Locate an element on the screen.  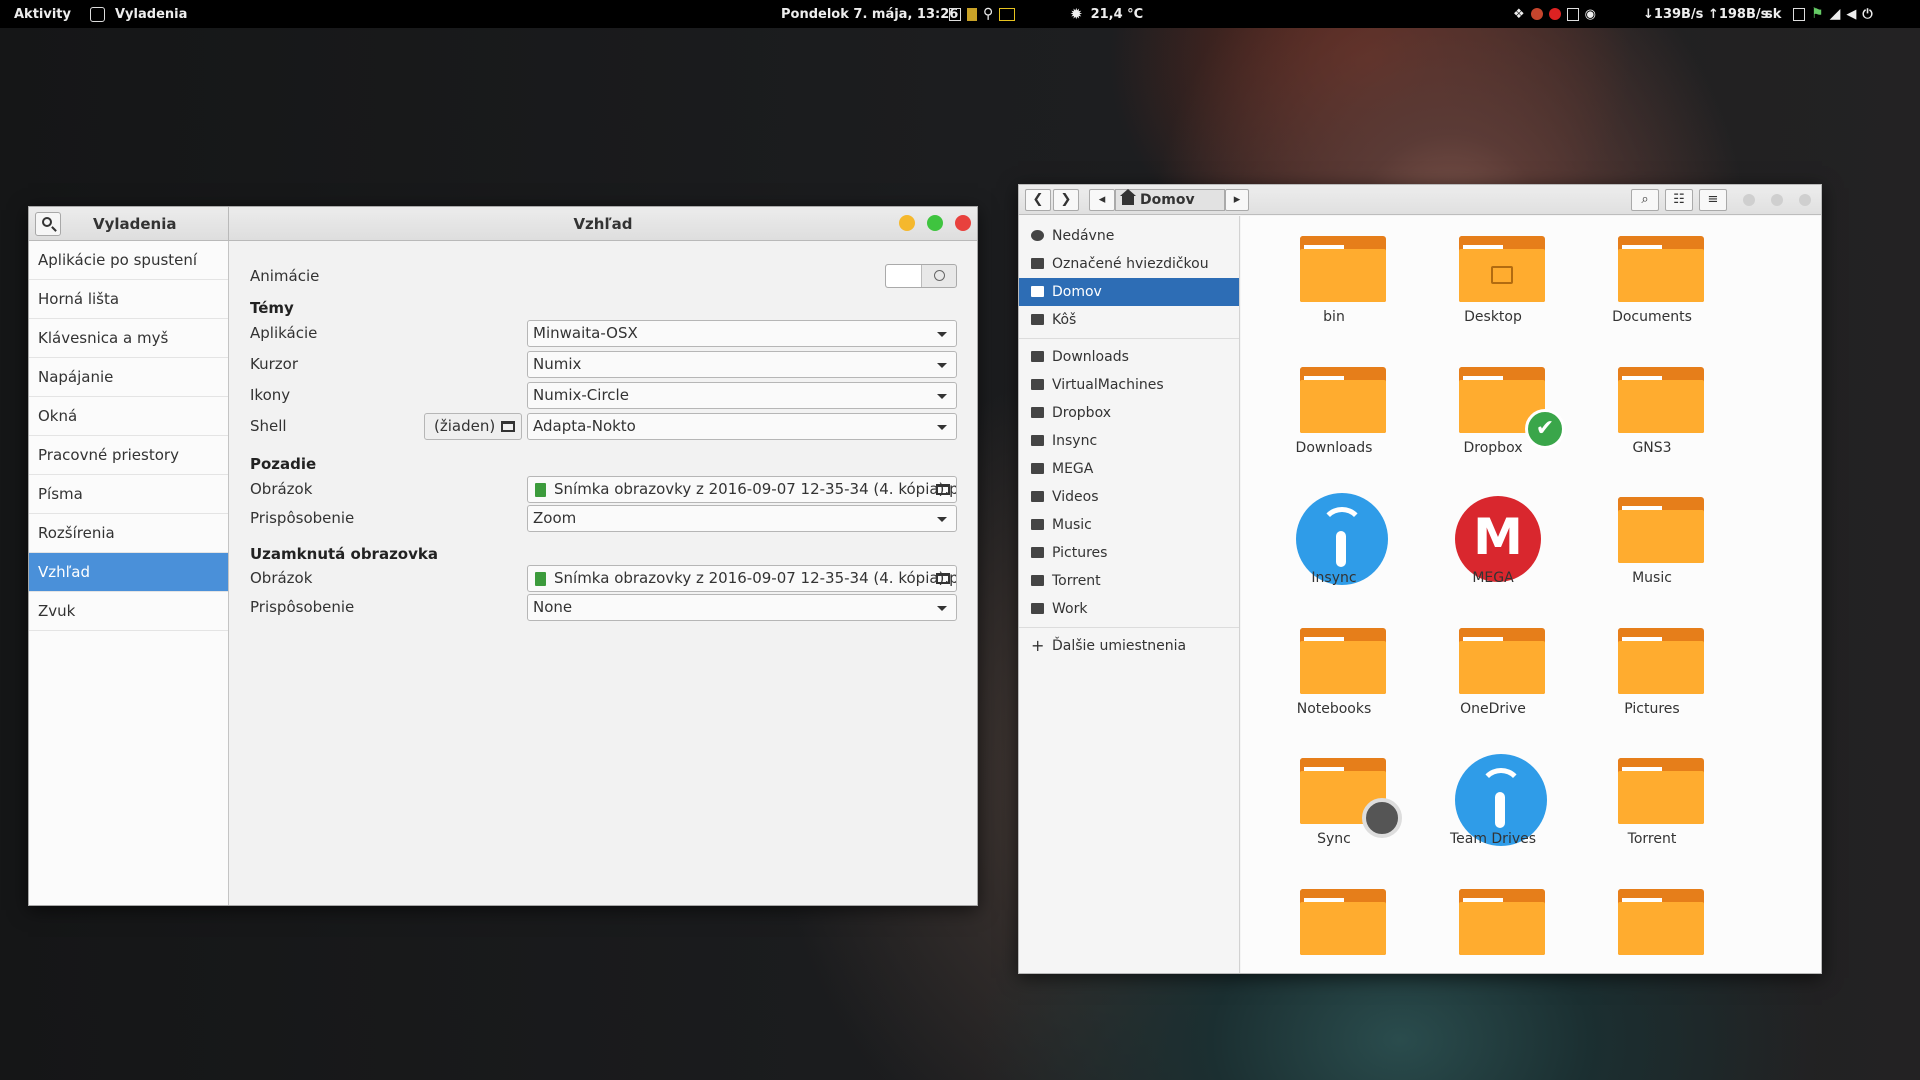
file-item-sync: Sync is located at coordinates (1334, 807).